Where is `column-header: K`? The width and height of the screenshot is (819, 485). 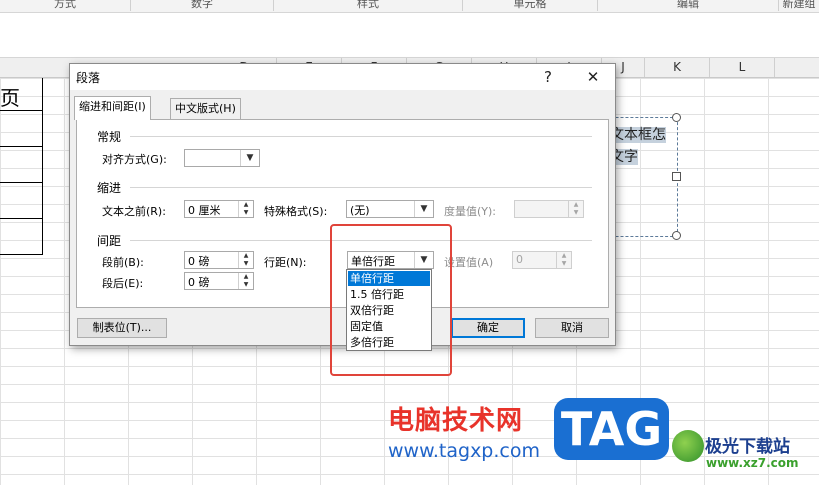 column-header: K is located at coordinates (677, 67).